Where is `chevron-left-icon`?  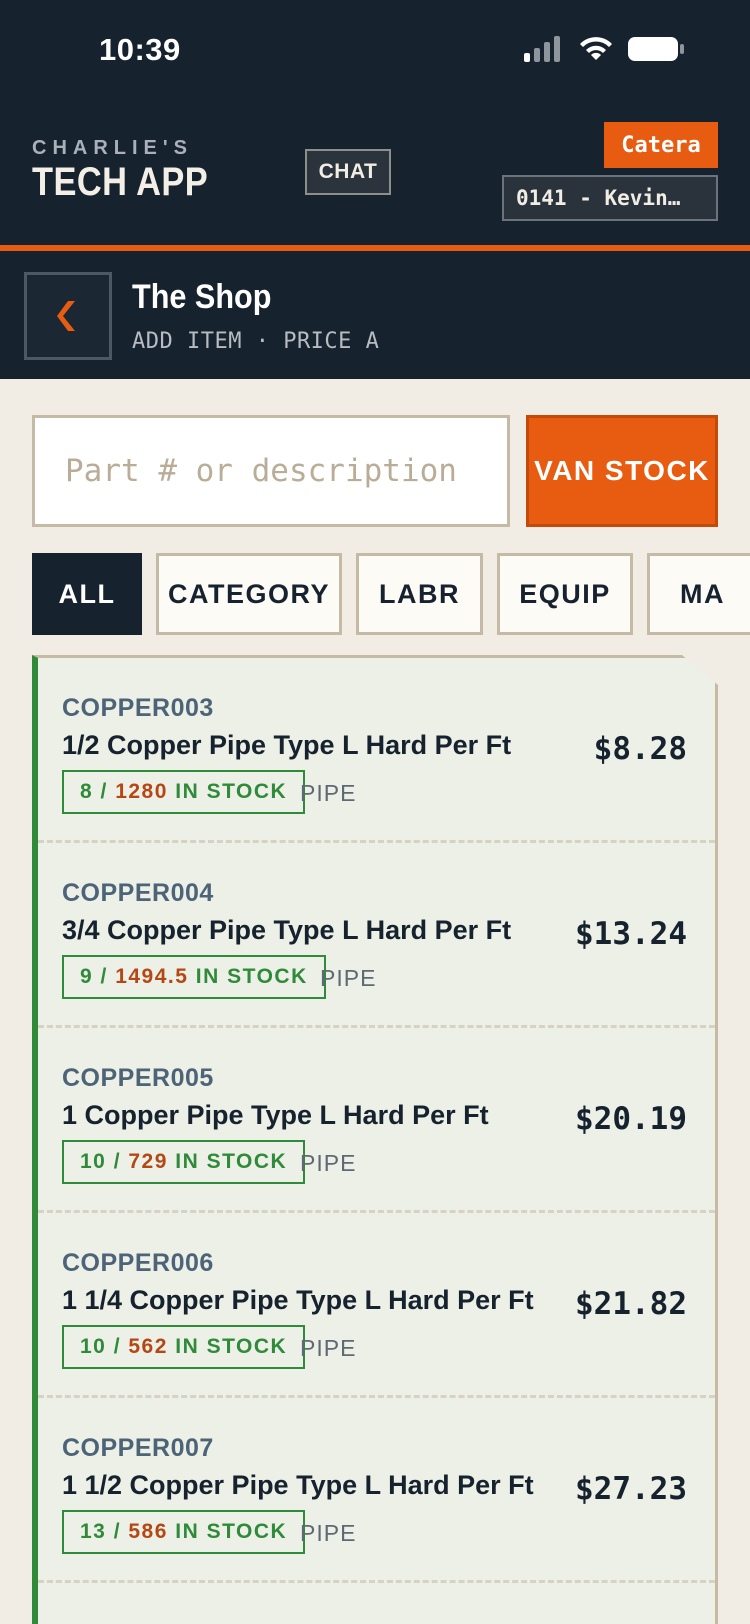 chevron-left-icon is located at coordinates (66, 316).